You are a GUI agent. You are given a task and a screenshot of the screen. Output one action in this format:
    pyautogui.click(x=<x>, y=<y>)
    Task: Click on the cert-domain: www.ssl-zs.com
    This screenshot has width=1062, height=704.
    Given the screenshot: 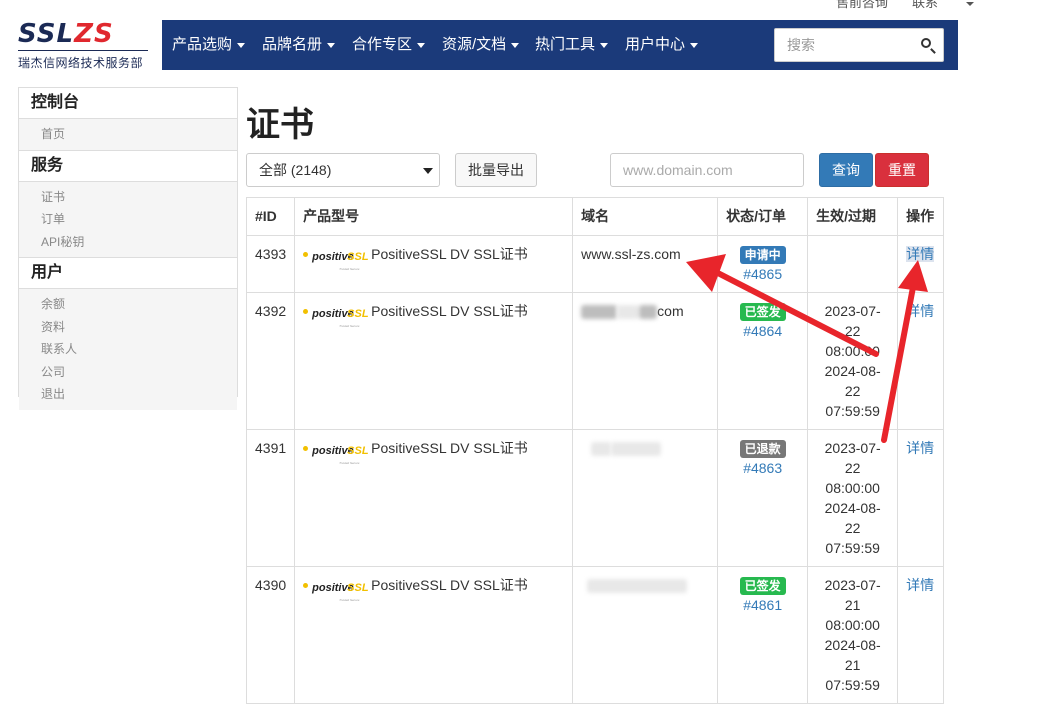 What is the action you would take?
    pyautogui.click(x=645, y=264)
    